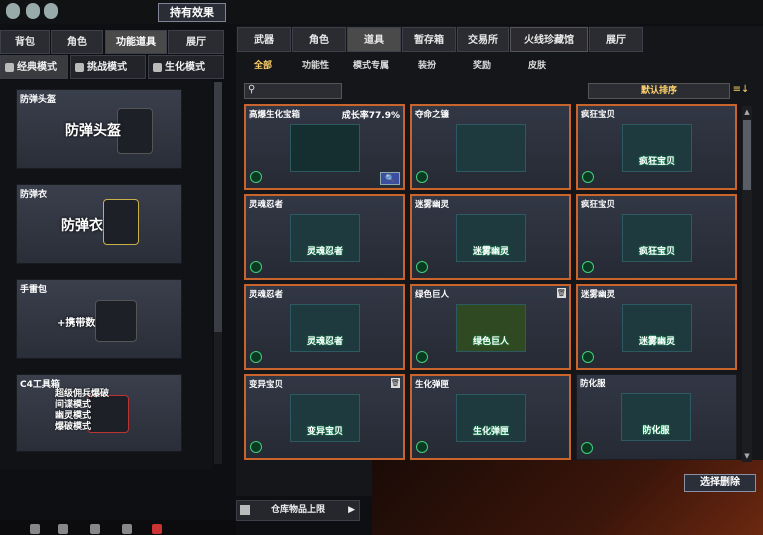  Describe the element at coordinates (116, 321) in the screenshot. I see `grenade-icon` at that location.